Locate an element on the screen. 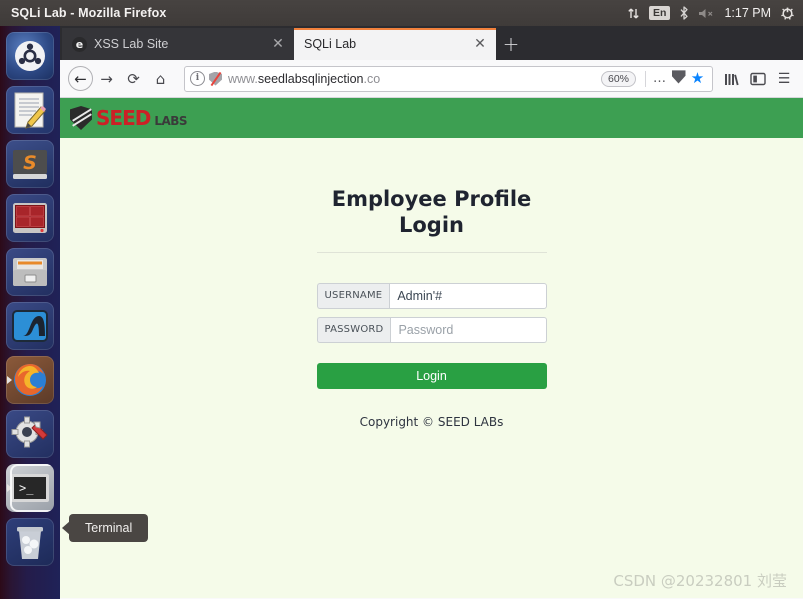 The height and width of the screenshot is (599, 803). ubuntu-top-panel: SQLi Lab - Mozilla Firefox En 1:17 PM is located at coordinates (401, 13).